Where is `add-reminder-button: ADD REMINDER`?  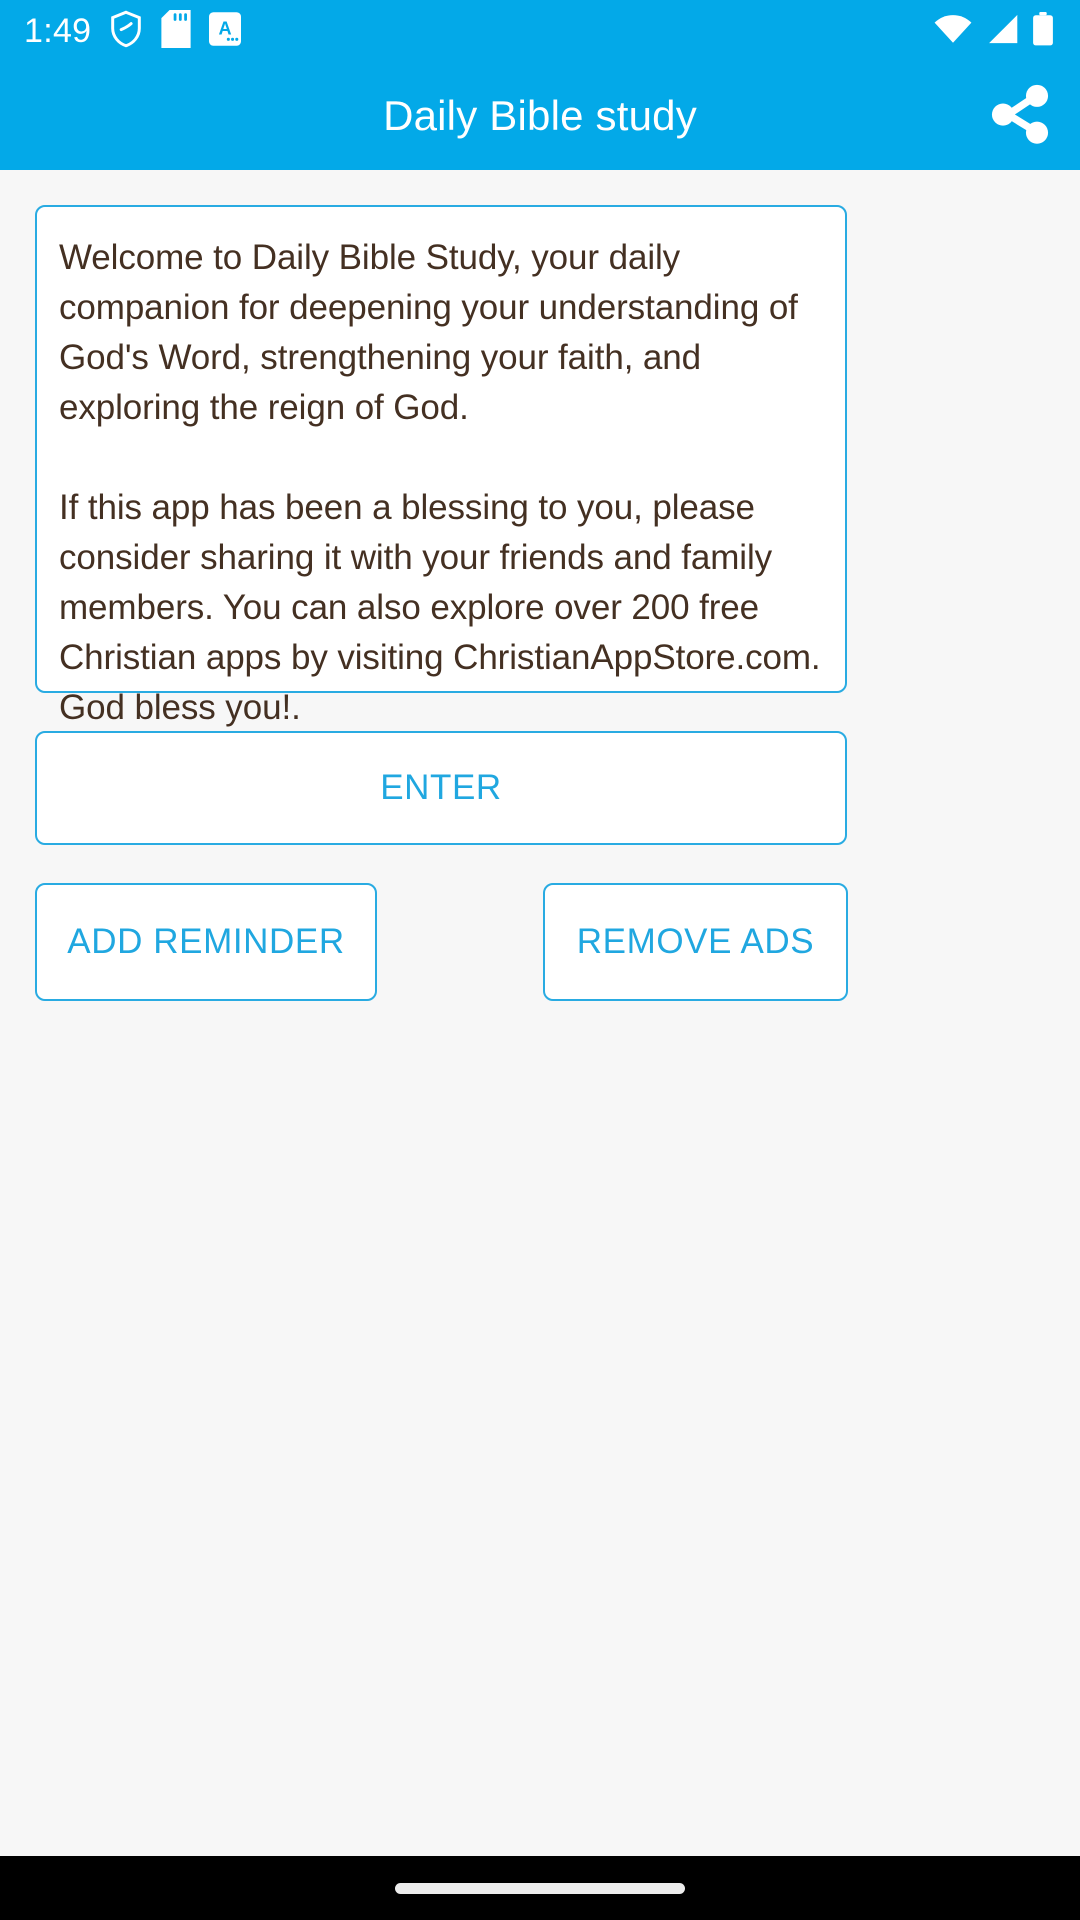 add-reminder-button: ADD REMINDER is located at coordinates (206, 942).